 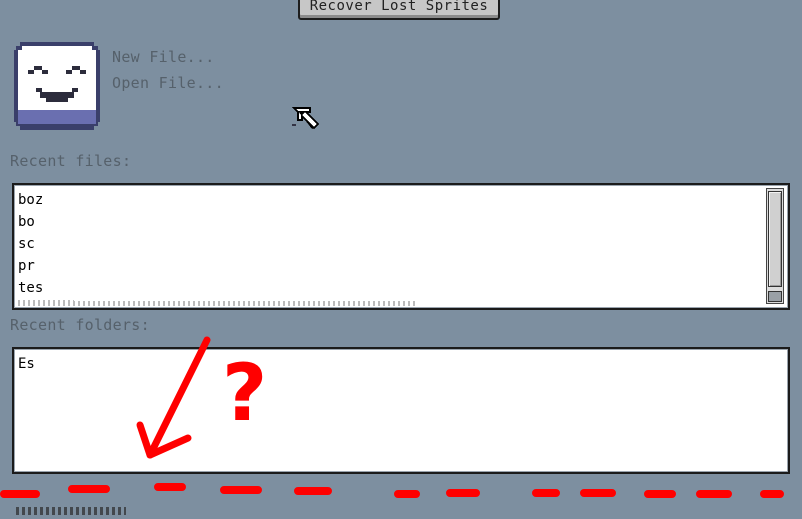 I want to click on recent-files-scrollbar, so click(x=775, y=246).